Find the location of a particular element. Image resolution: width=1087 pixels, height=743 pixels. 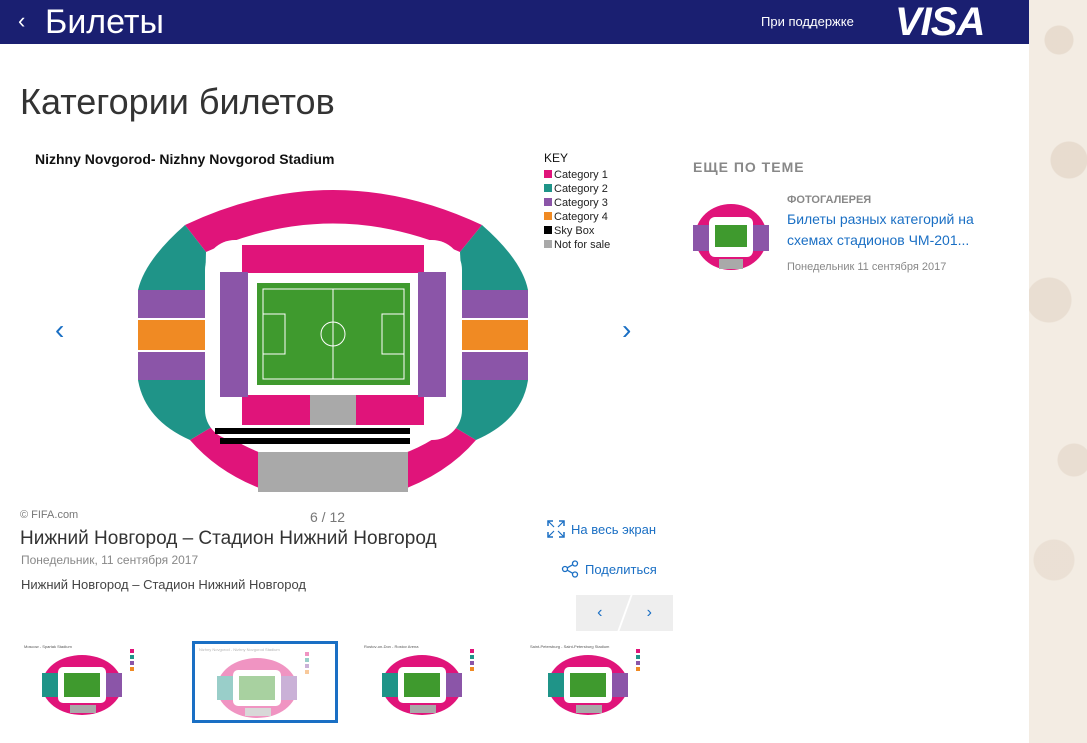

stadium-title: Nizhny Novgorod- Nizhny Novgorod Stadium is located at coordinates (184, 159).